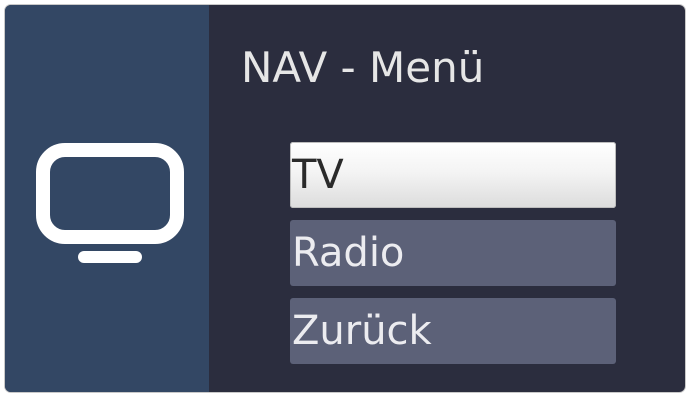  I want to click on menu-item-tv: TV, so click(453, 175).